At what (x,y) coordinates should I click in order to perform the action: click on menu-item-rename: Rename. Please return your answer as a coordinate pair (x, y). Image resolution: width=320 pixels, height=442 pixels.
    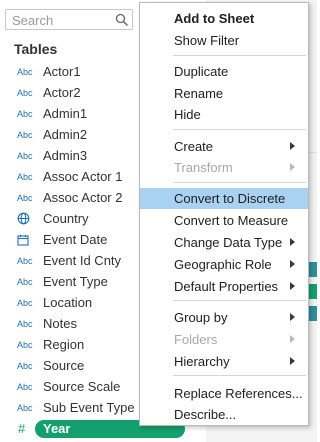
    Looking at the image, I should click on (224, 93).